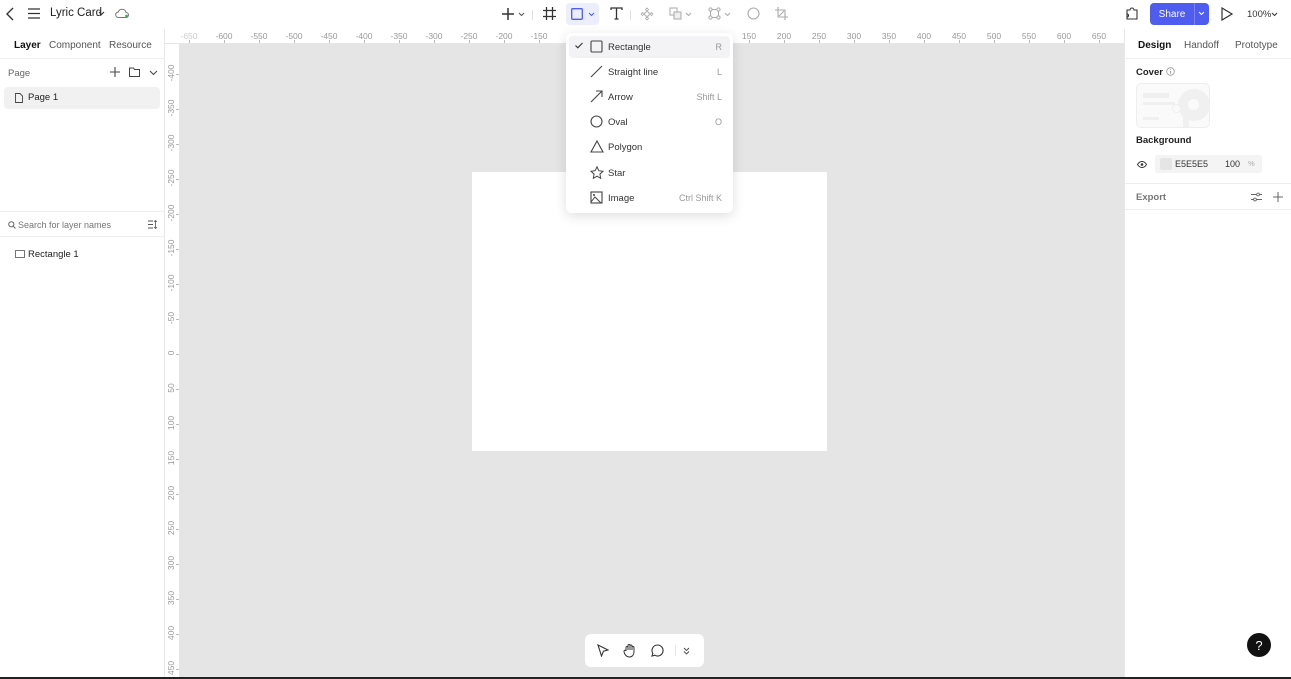  I want to click on star-icon, so click(597, 172).